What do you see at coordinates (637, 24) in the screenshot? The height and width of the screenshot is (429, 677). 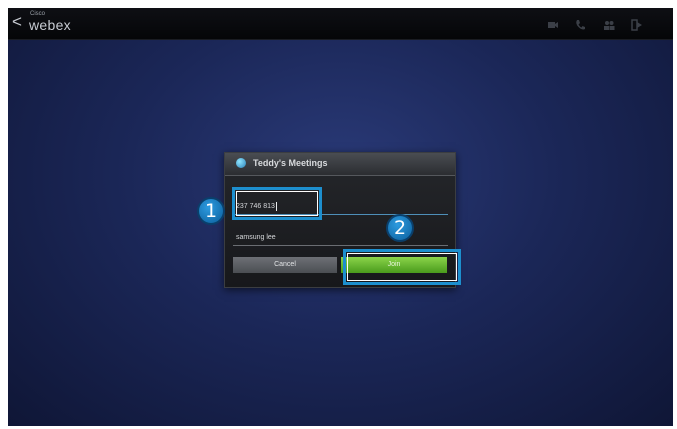 I see `exit-icon` at bounding box center [637, 24].